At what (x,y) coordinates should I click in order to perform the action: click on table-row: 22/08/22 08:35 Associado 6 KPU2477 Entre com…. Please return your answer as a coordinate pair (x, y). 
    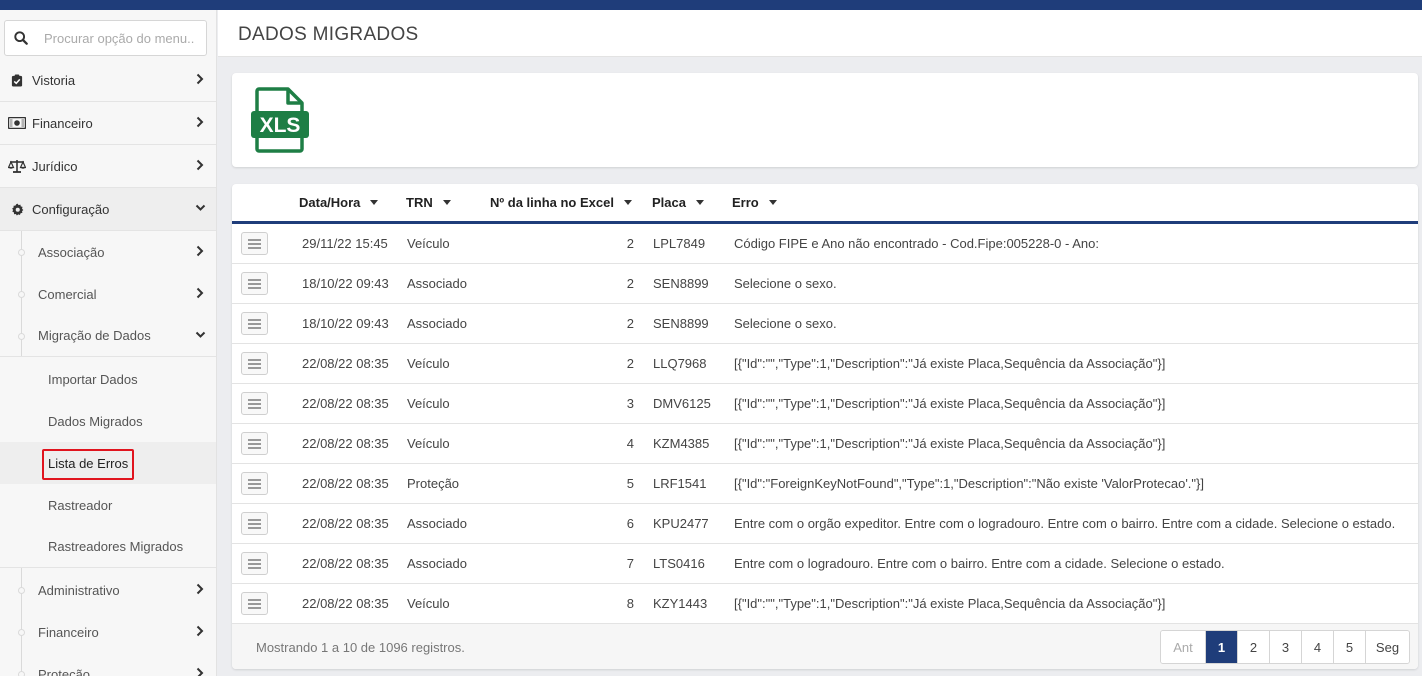
    Looking at the image, I should click on (825, 524).